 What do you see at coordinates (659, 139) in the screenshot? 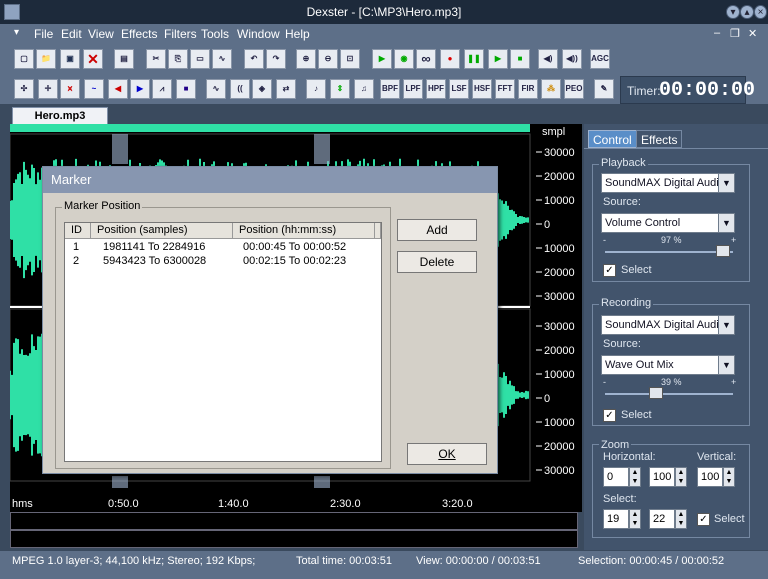
I see `tab-effects: Effects` at bounding box center [659, 139].